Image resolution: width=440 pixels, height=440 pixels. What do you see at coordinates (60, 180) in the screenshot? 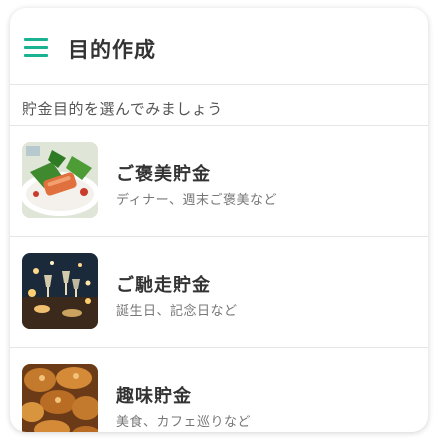
I see `salmon-dinner-photo` at bounding box center [60, 180].